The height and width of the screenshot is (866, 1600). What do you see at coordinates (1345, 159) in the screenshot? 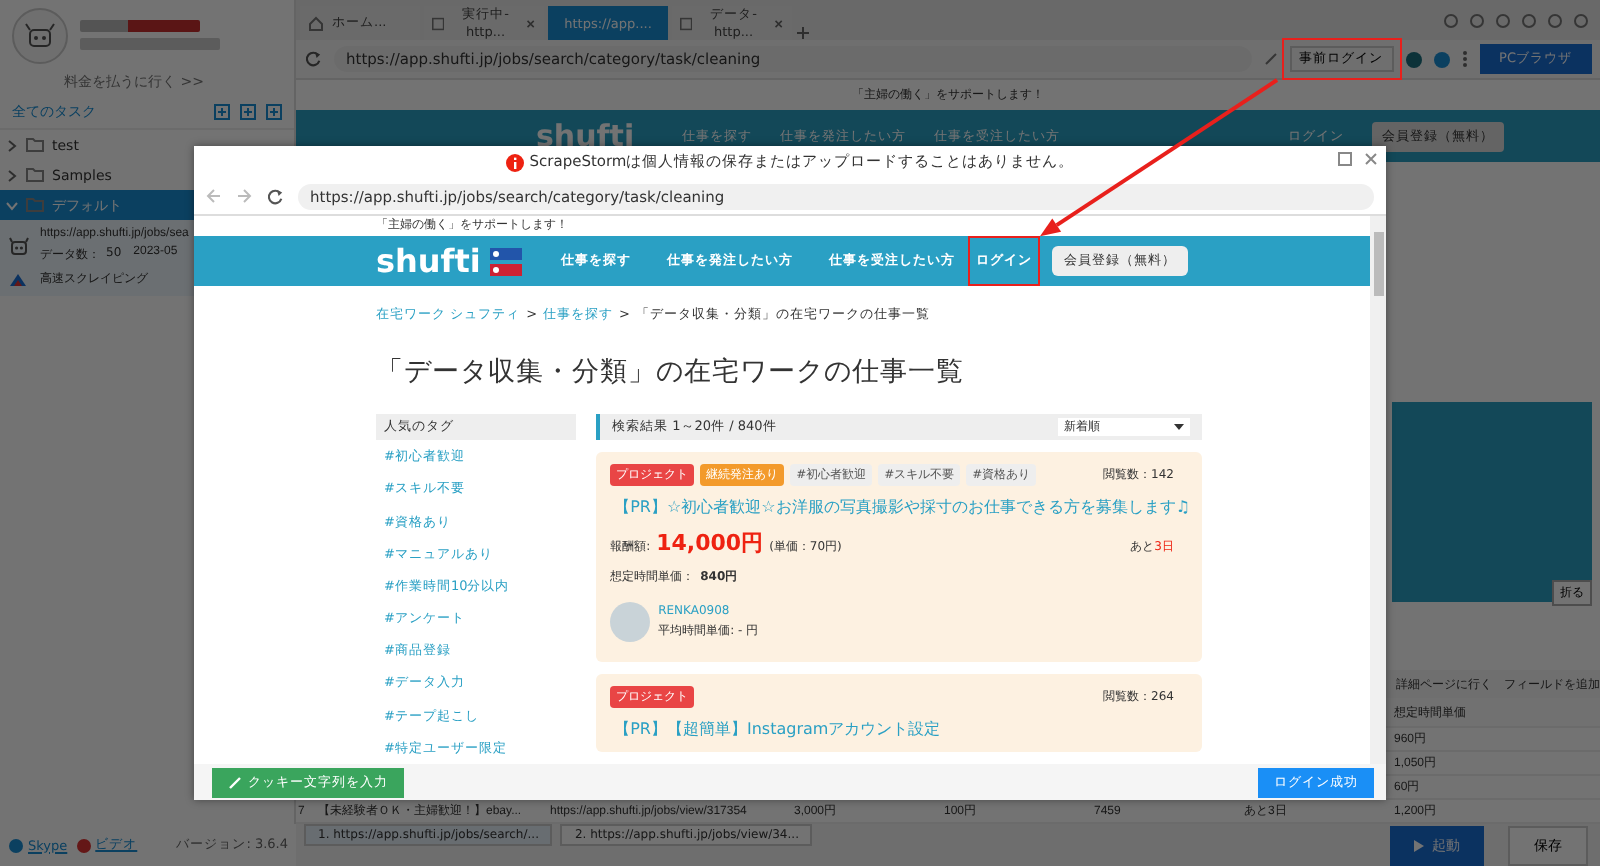
I see `maximize-icon` at bounding box center [1345, 159].